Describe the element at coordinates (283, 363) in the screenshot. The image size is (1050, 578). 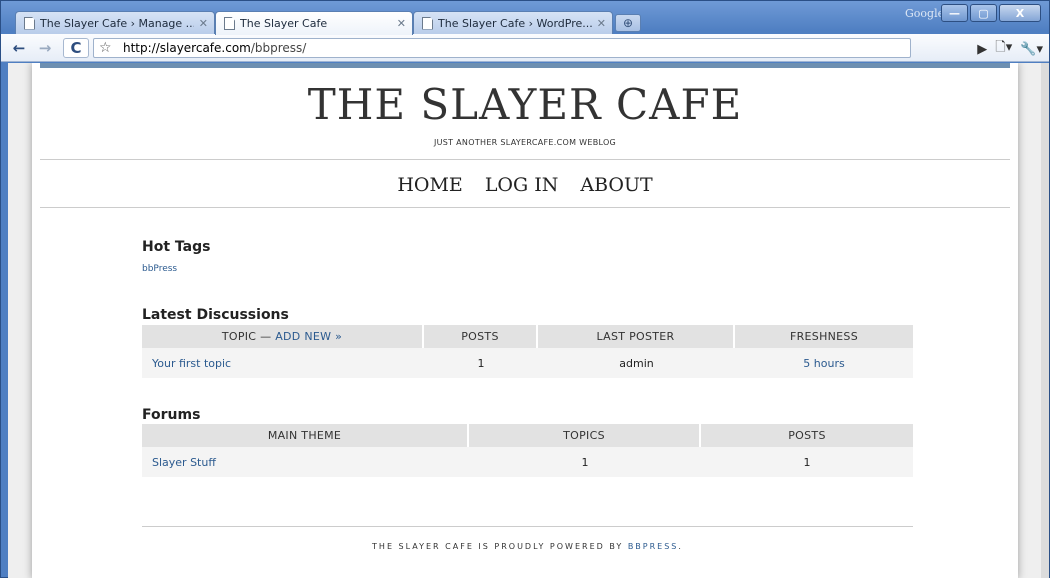
I see `topic-cell: Your first topic` at that location.